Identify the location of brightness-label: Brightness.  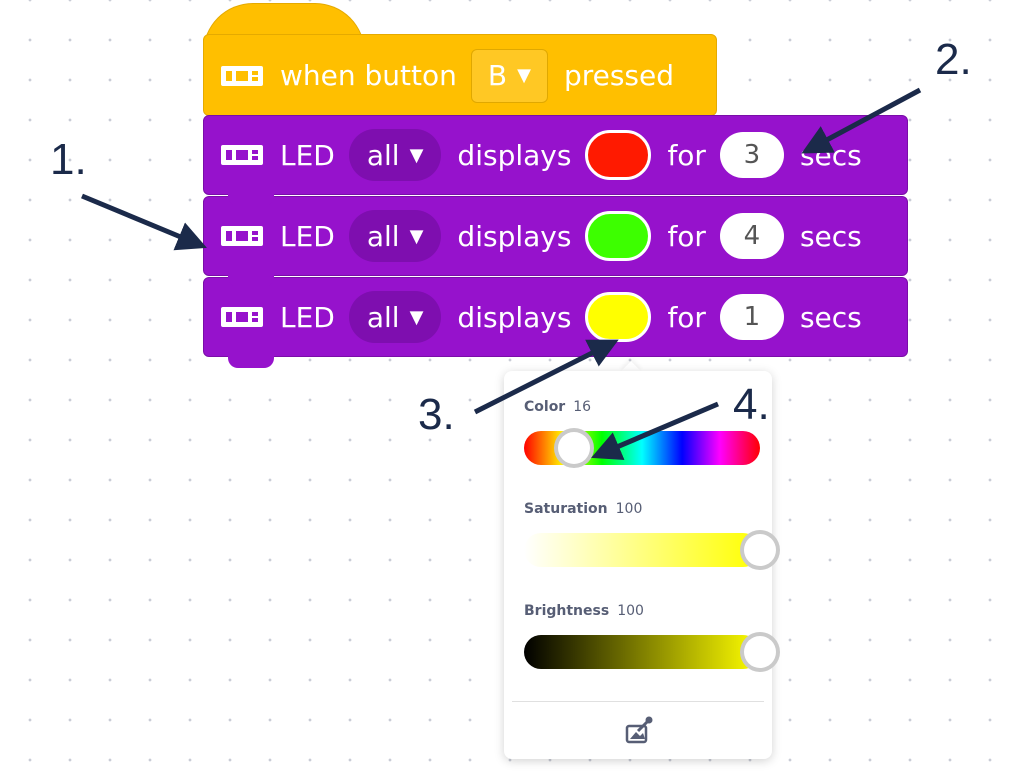
(567, 611).